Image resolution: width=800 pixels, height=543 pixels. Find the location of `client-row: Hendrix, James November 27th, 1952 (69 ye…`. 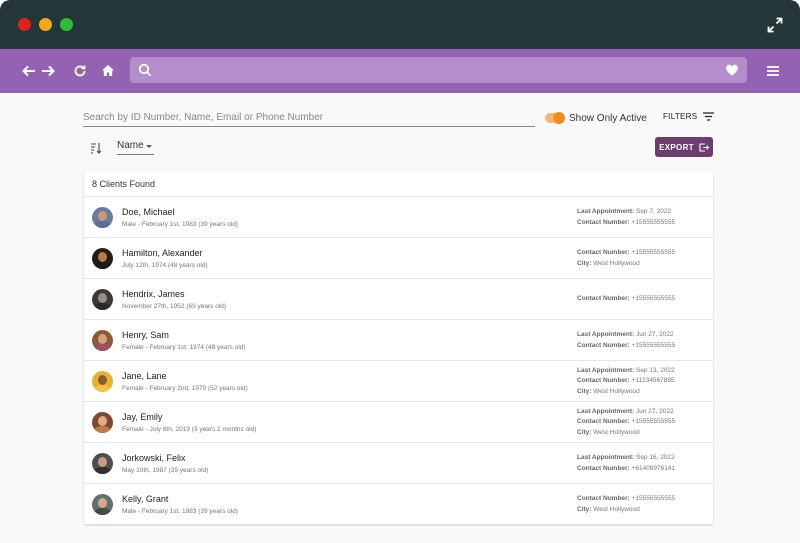

client-row: Hendrix, James November 27th, 1952 (69 ye… is located at coordinates (398, 299).